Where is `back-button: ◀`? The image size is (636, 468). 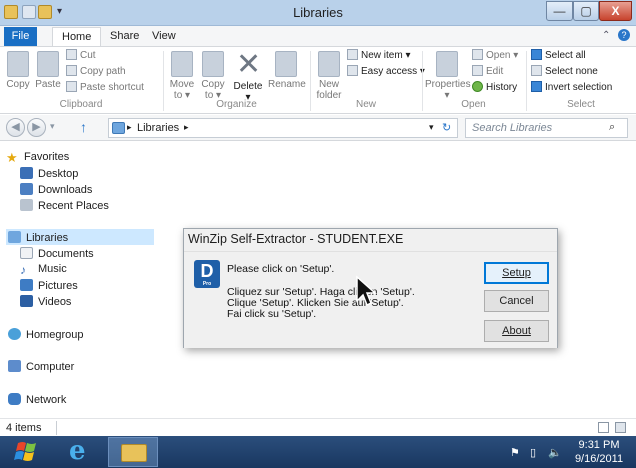 back-button: ◀ is located at coordinates (15, 127).